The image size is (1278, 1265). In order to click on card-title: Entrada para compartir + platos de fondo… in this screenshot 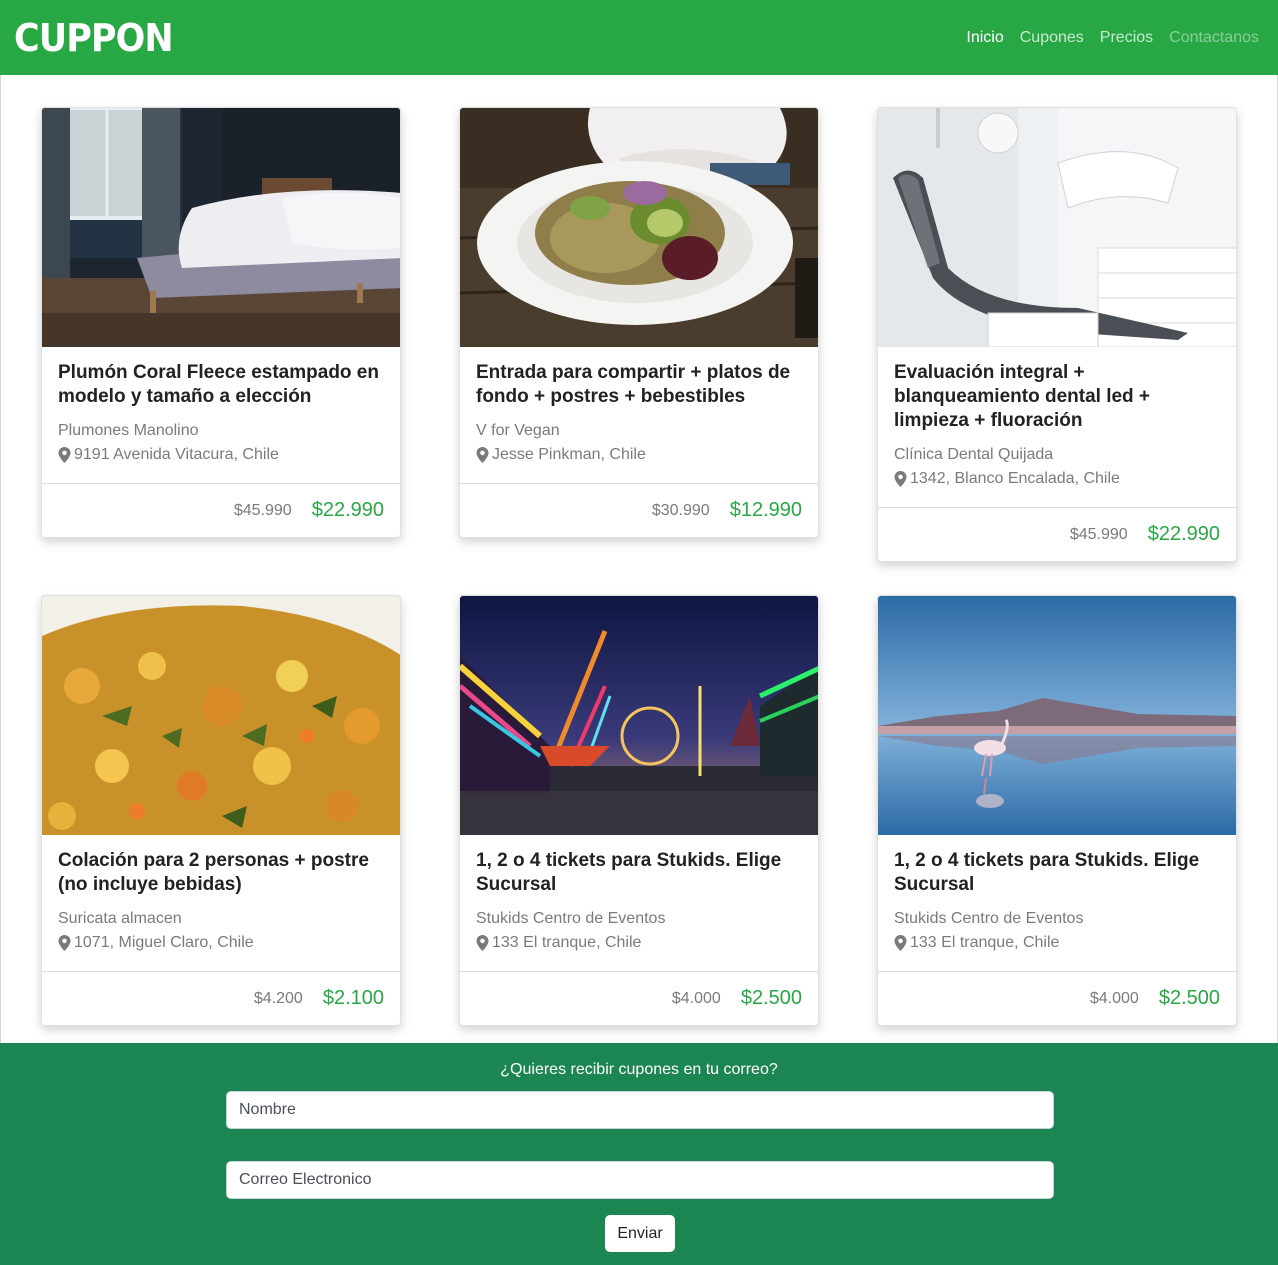, I will do `click(639, 385)`.